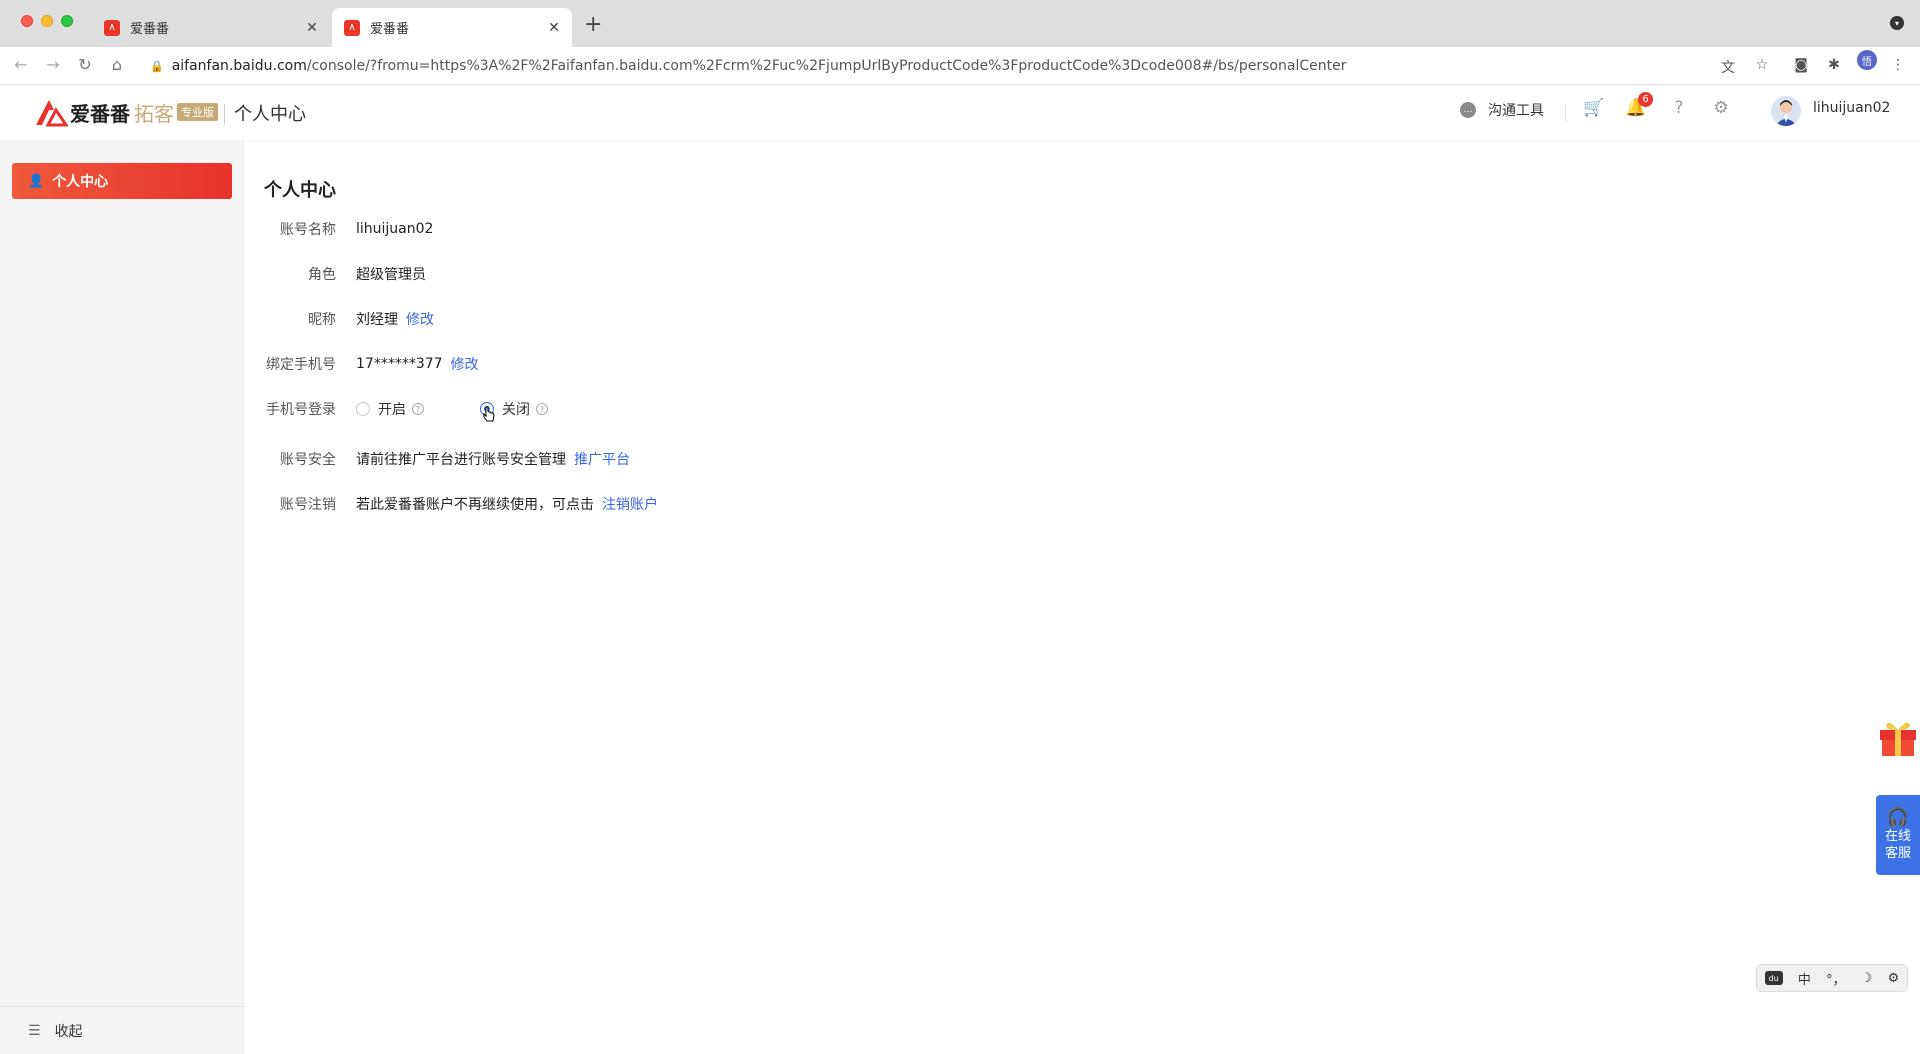 The height and width of the screenshot is (1054, 1920). Describe the element at coordinates (1898, 736) in the screenshot. I see `gift-icon` at that location.